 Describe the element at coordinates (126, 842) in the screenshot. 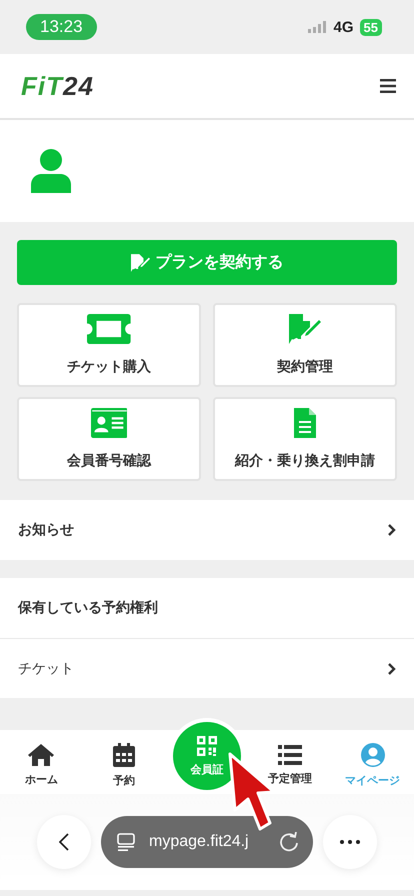

I see `page-icon` at that location.